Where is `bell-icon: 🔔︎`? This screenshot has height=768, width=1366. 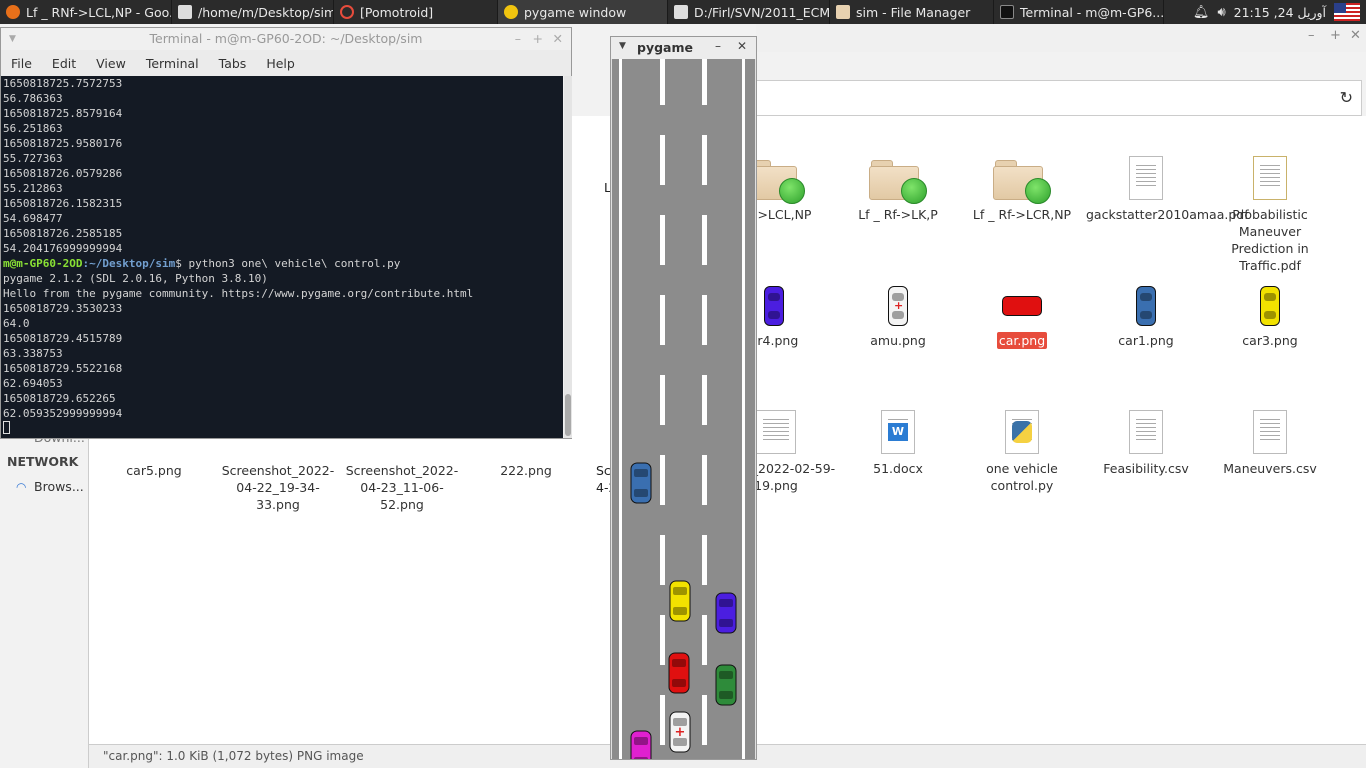 bell-icon: 🔔︎ is located at coordinates (1201, 12).